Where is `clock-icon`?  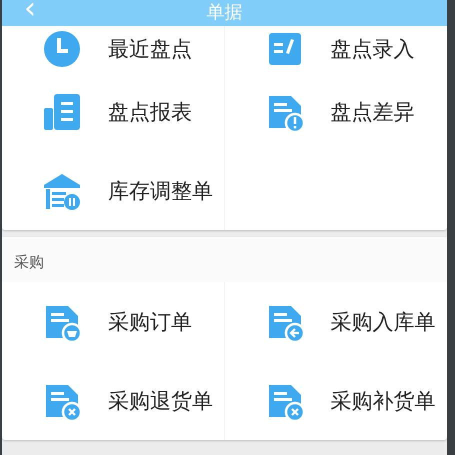 clock-icon is located at coordinates (62, 49).